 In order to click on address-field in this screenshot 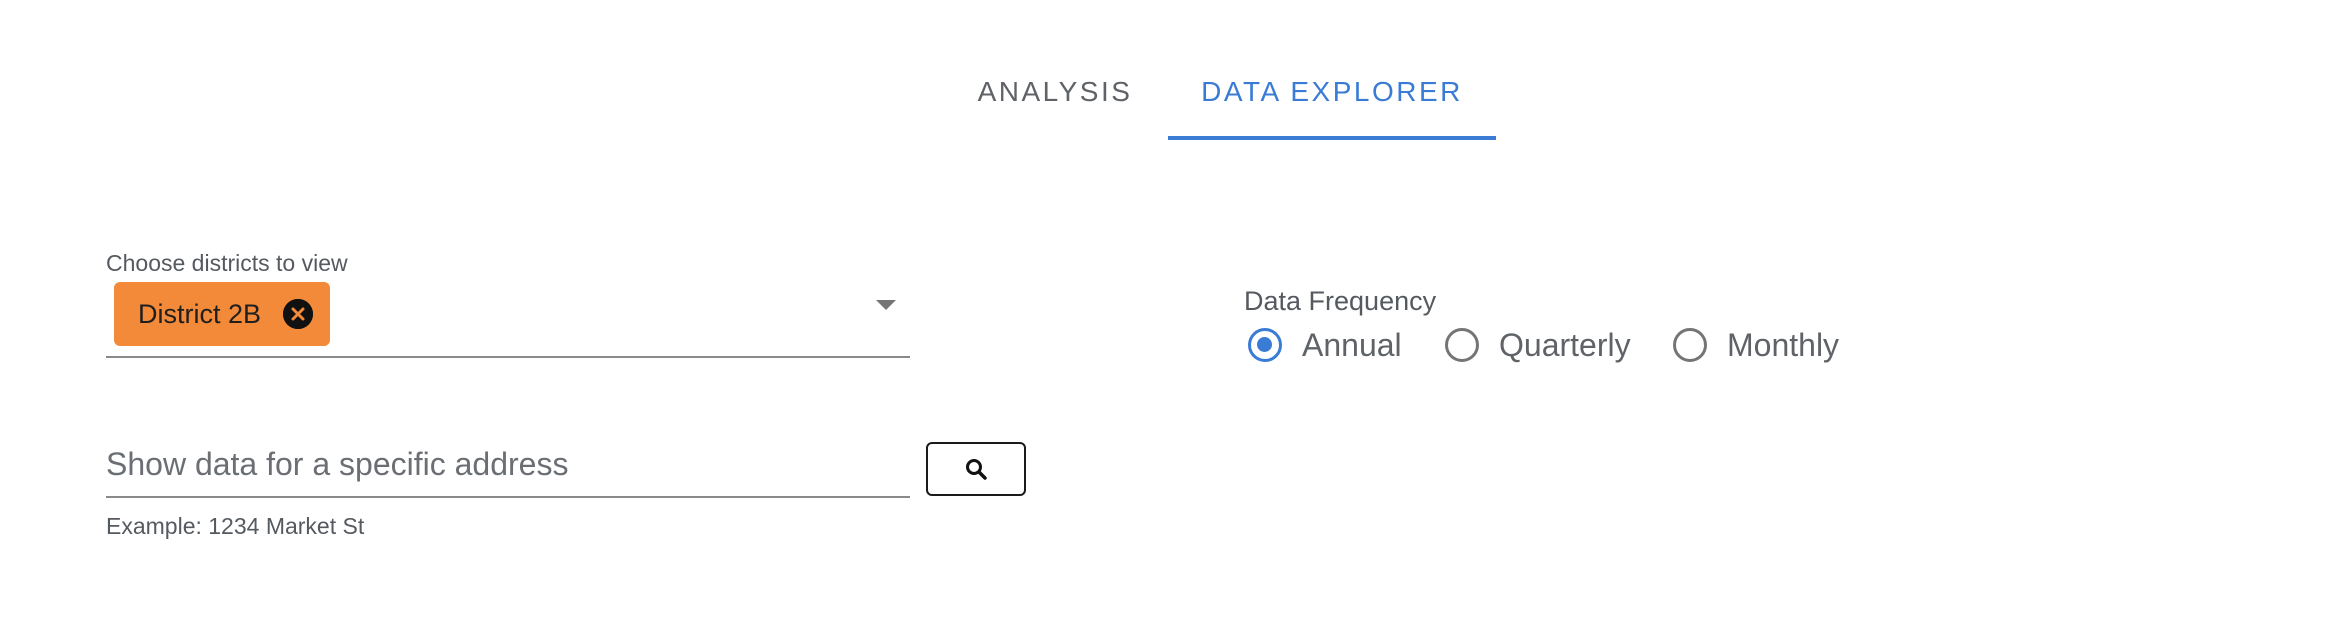, I will do `click(508, 468)`.